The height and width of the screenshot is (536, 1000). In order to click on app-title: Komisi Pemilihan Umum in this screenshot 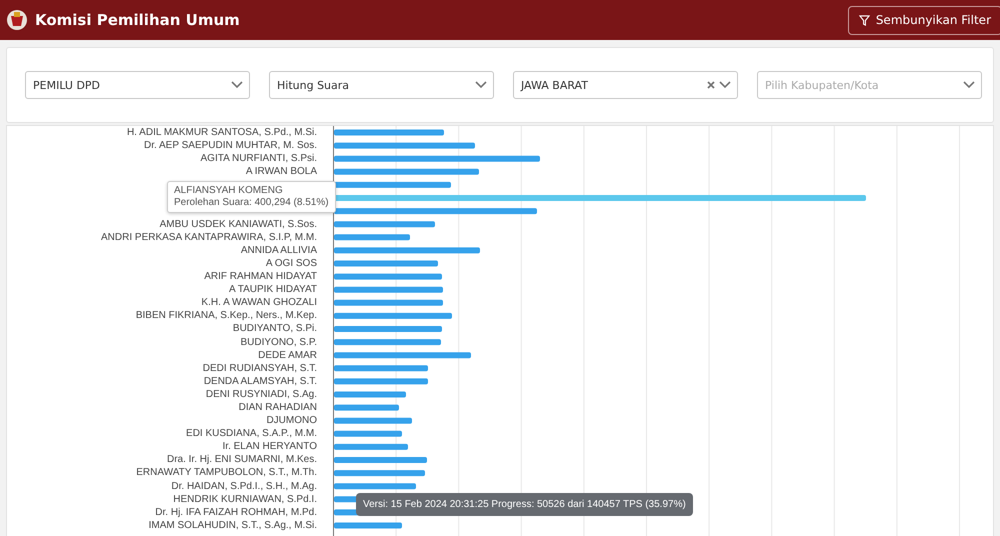, I will do `click(137, 20)`.